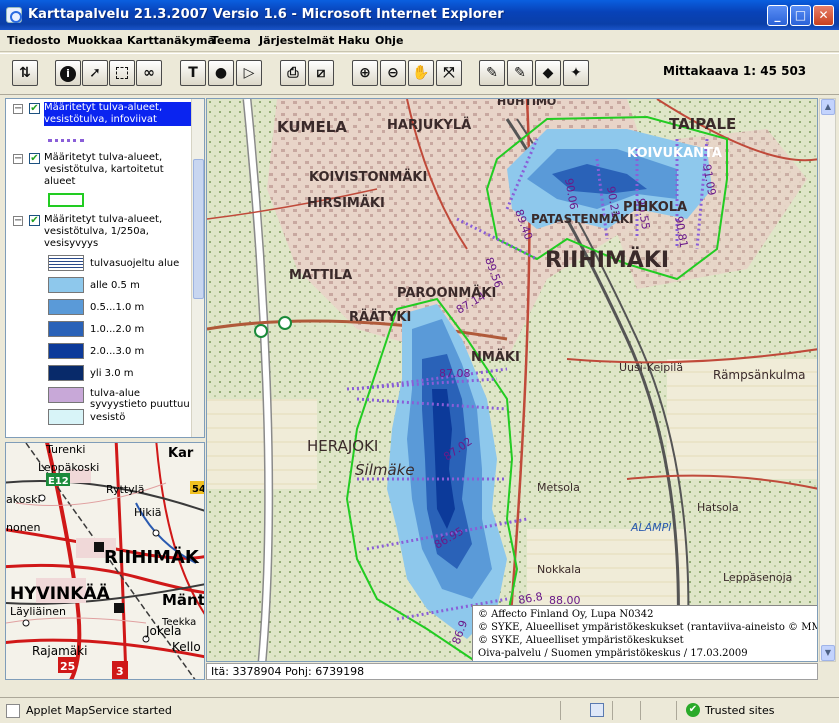 The image size is (839, 723). What do you see at coordinates (112, 373) in the screenshot?
I see `legend-class-label: yli 3.0 m` at bounding box center [112, 373].